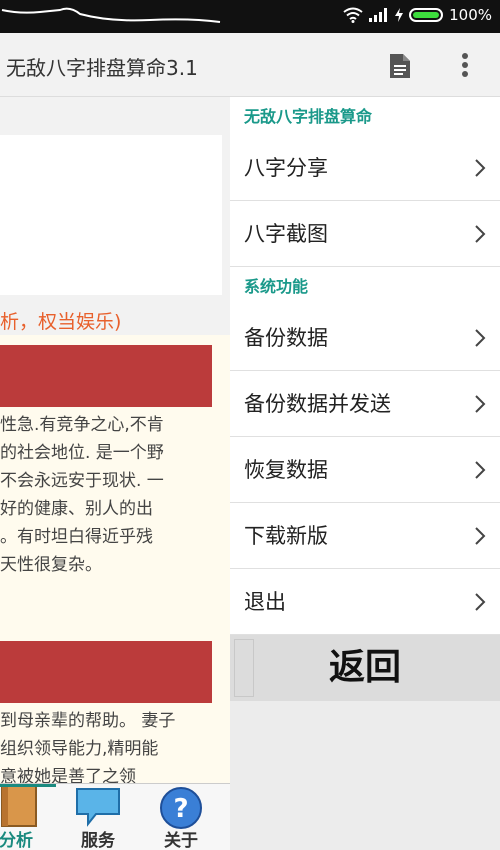 The height and width of the screenshot is (850, 500). What do you see at coordinates (111, 215) in the screenshot?
I see `info-card` at bounding box center [111, 215].